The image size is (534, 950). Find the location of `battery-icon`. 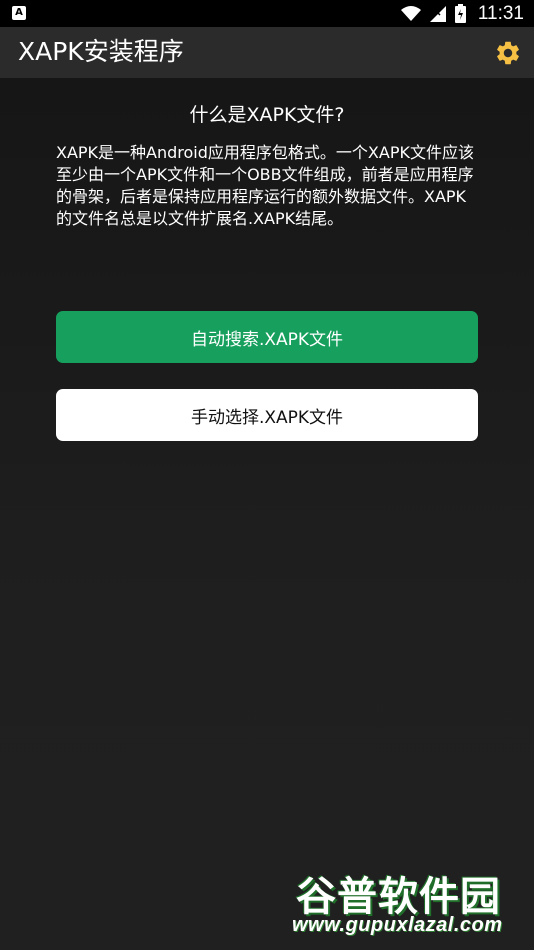

battery-icon is located at coordinates (460, 13).